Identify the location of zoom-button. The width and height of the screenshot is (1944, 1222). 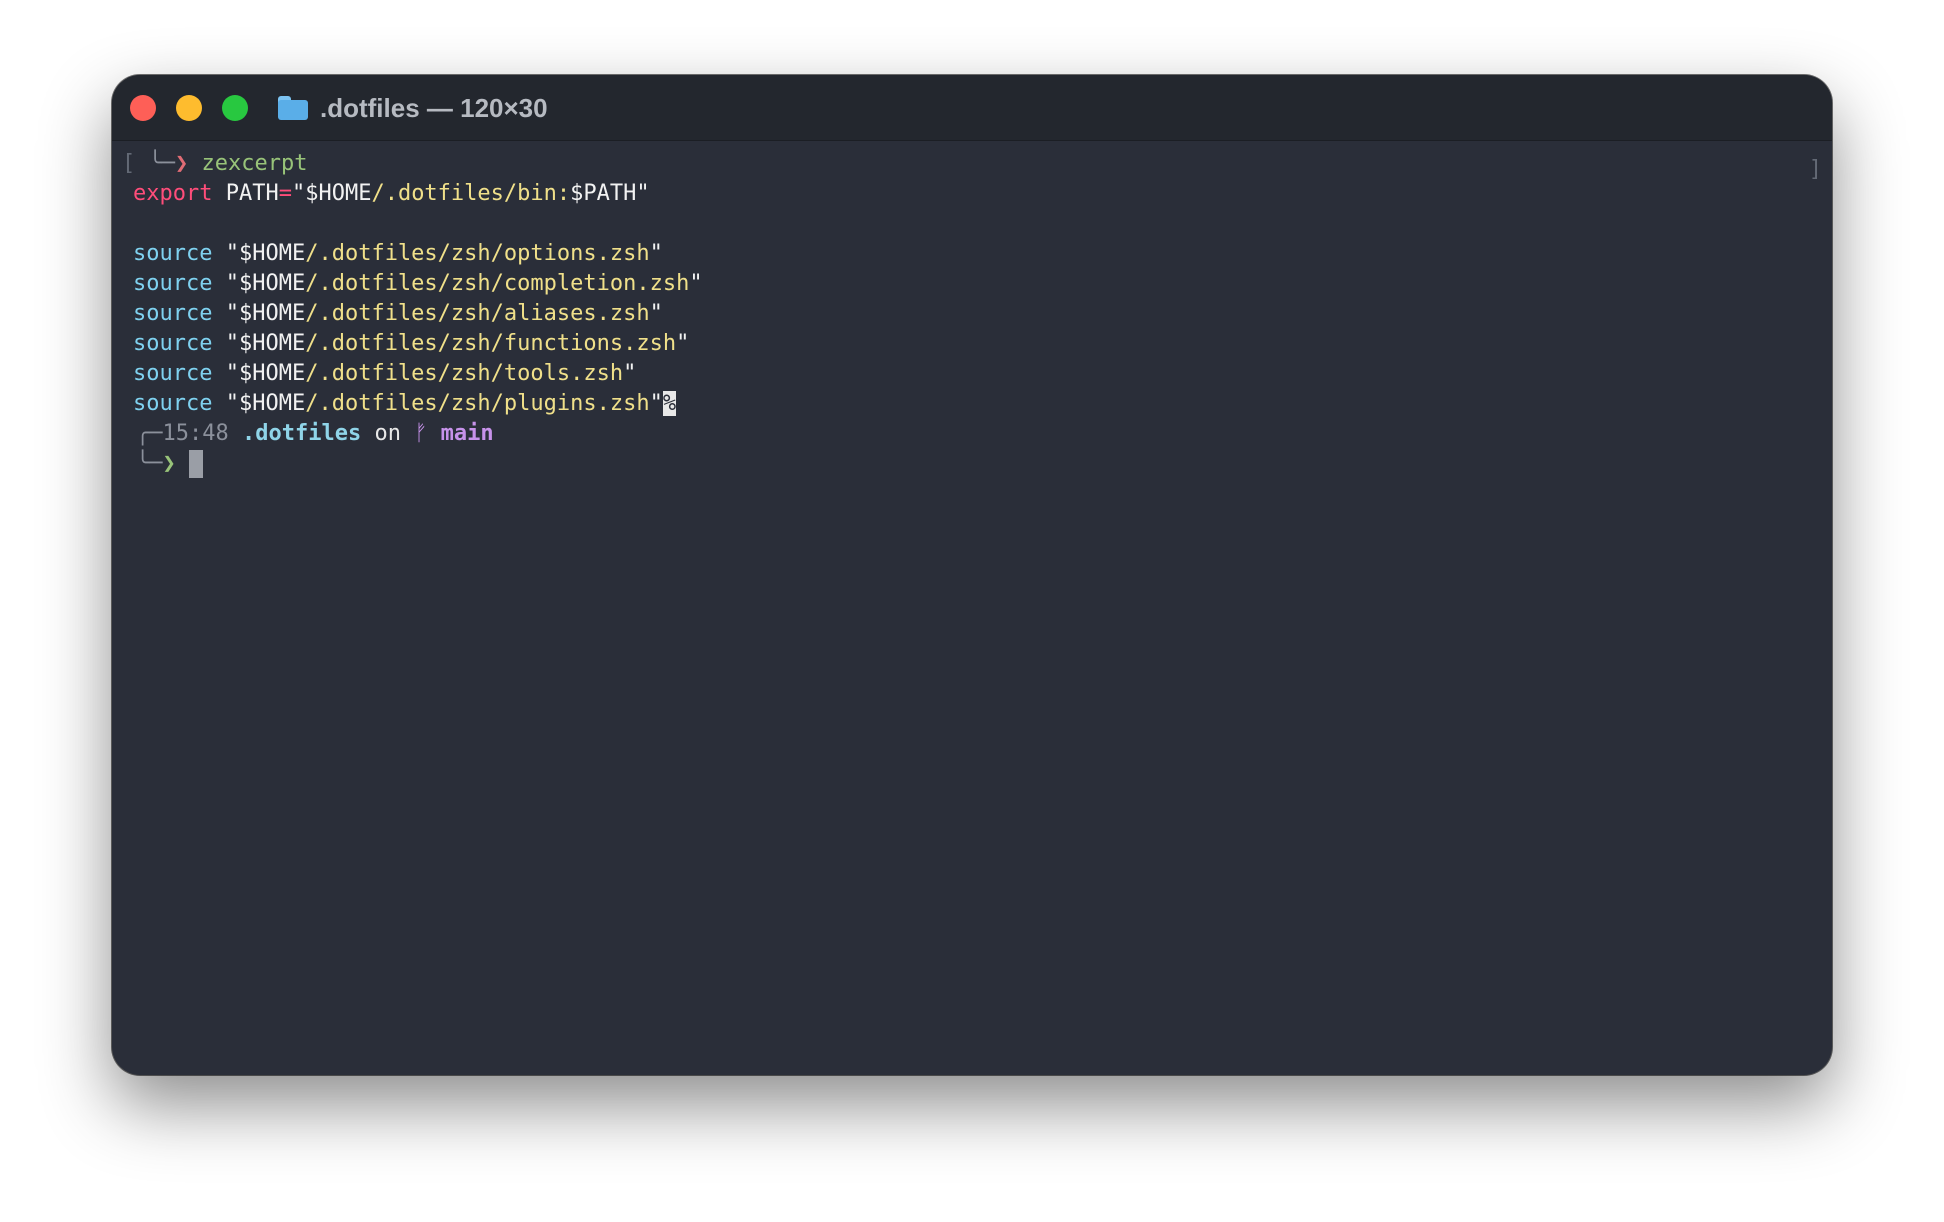
(235, 108).